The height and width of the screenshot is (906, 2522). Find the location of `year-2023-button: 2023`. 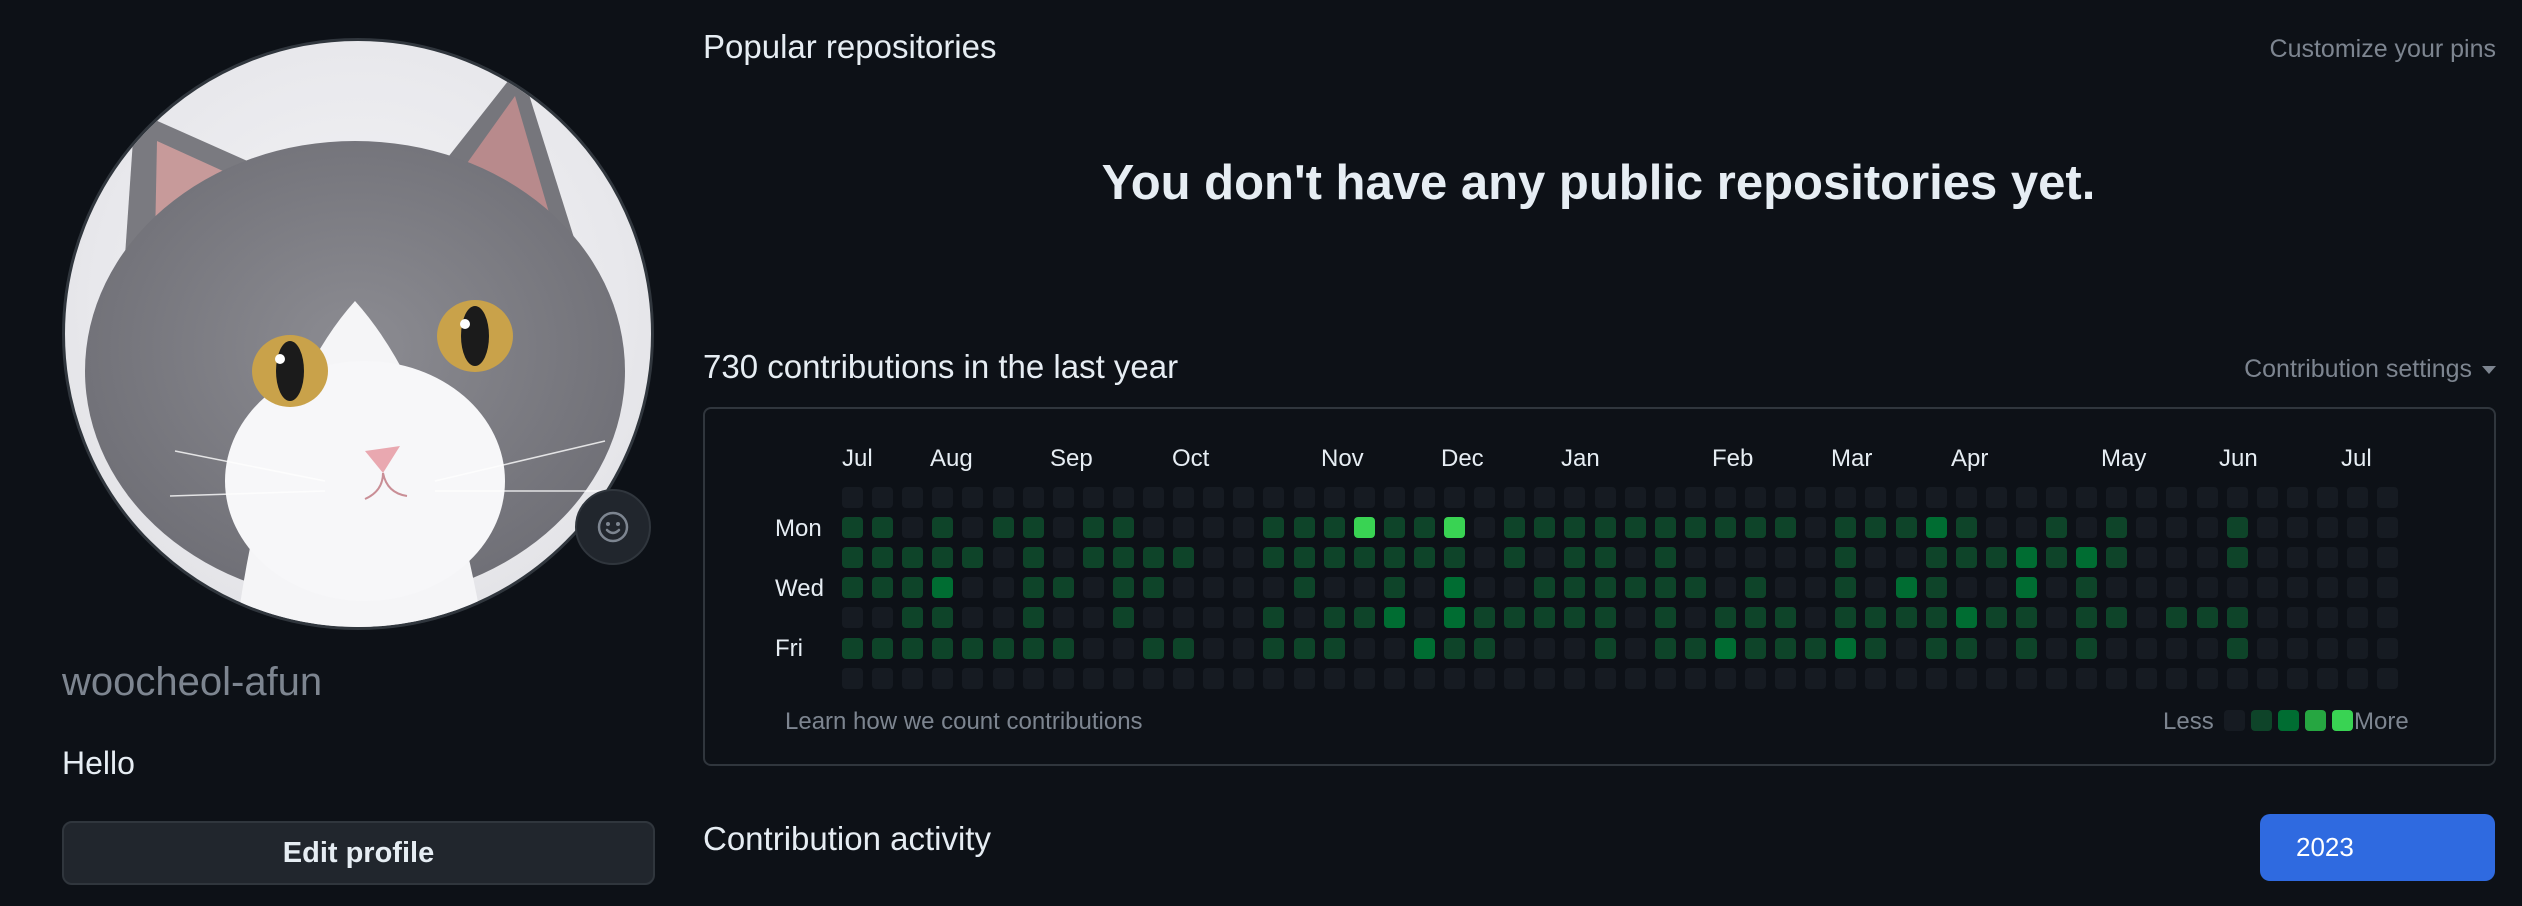

year-2023-button: 2023 is located at coordinates (2377, 847).